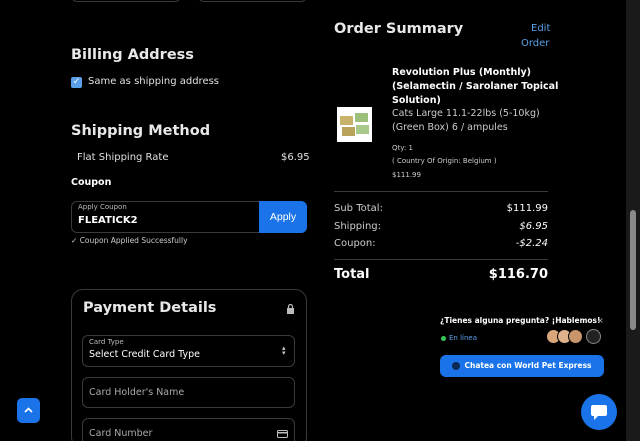 This screenshot has height=441, width=640. I want to click on same-as-shipping-label: Same as shipping address, so click(154, 81).